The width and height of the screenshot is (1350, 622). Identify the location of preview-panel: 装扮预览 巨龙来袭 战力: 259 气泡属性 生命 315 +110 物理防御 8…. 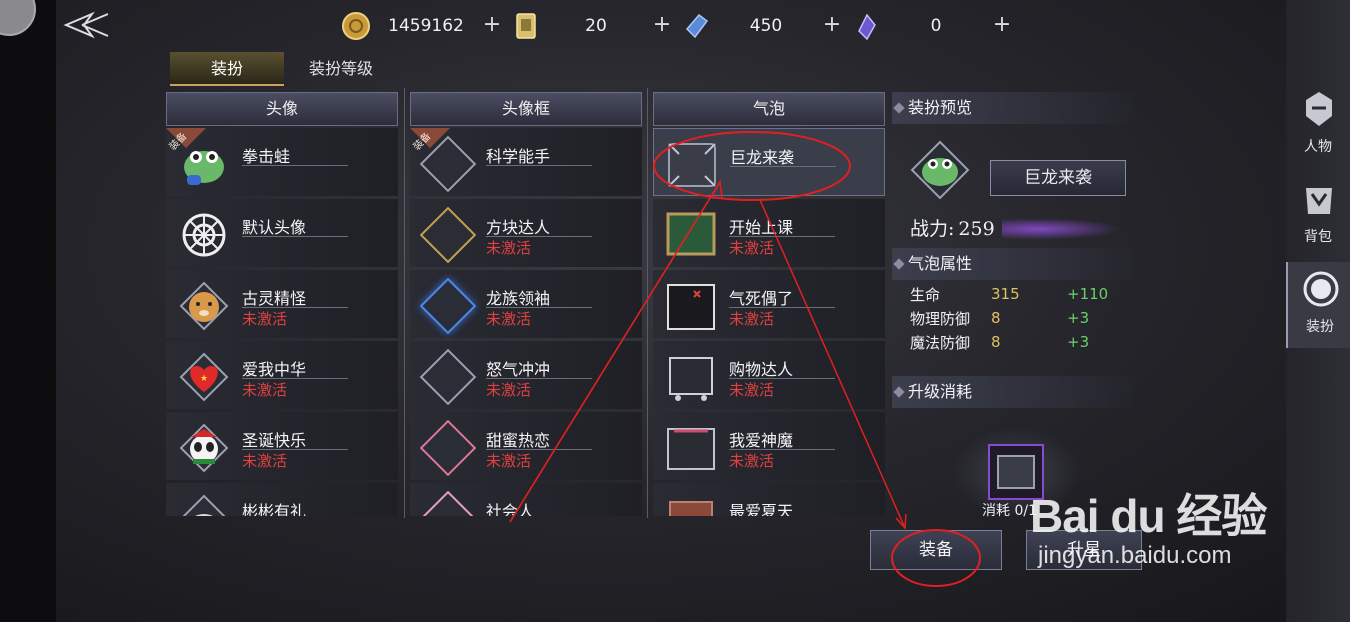
(1013, 305).